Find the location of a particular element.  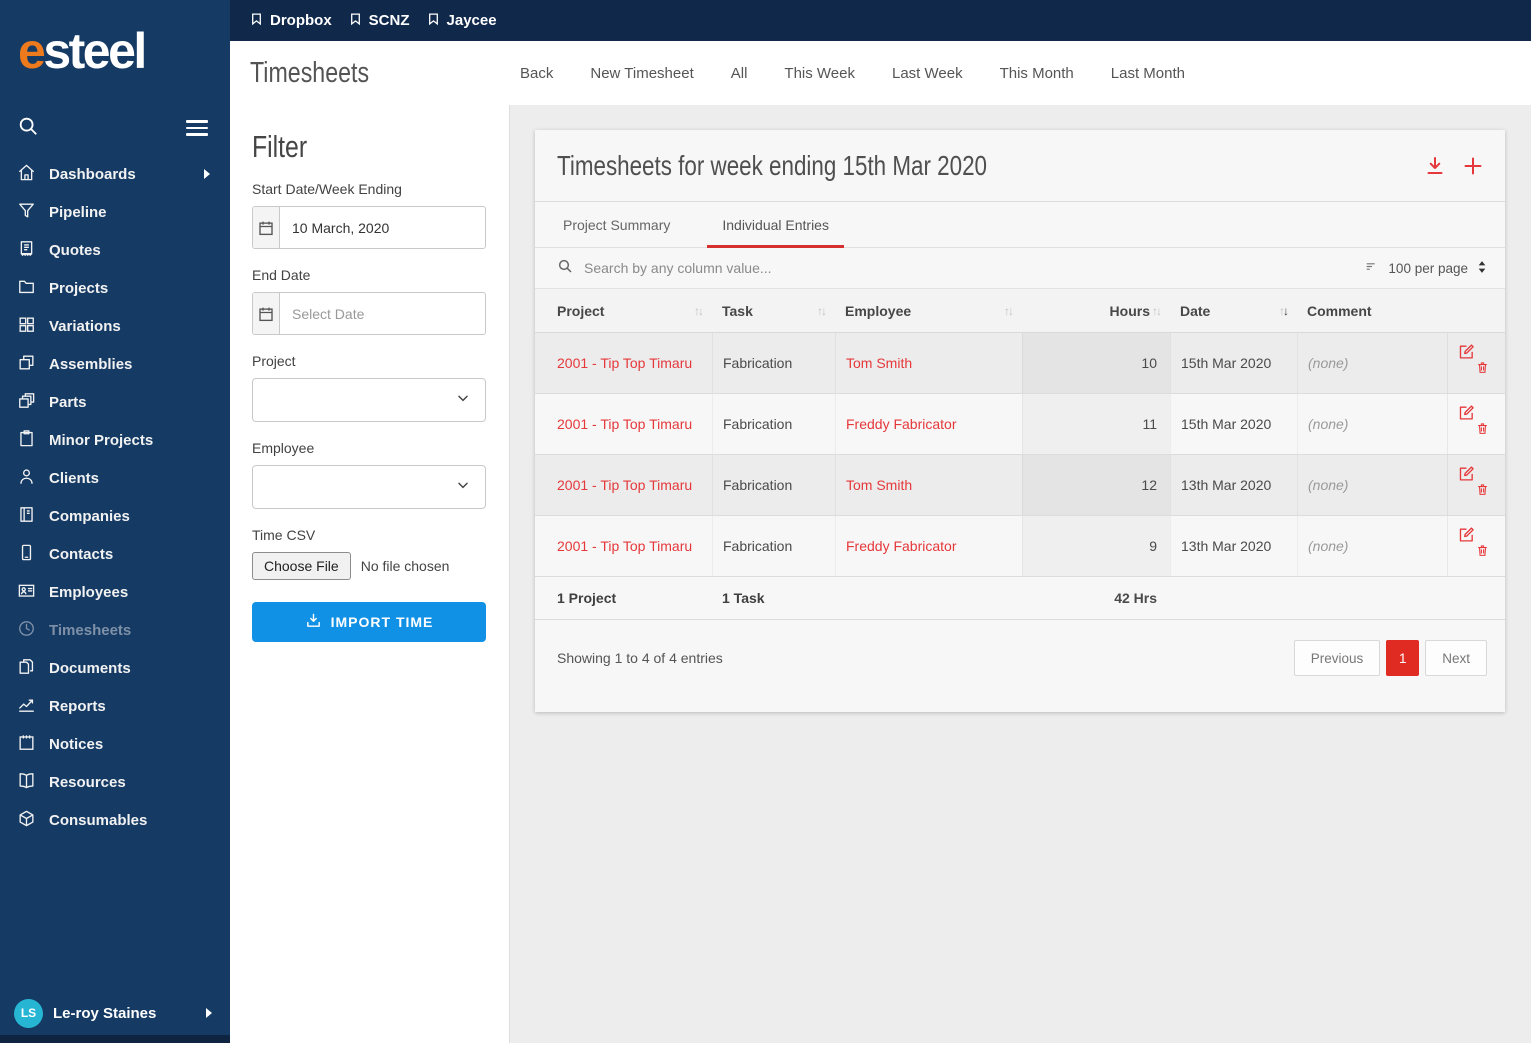

sidebar-item-contacts: Contacts is located at coordinates (115, 554).